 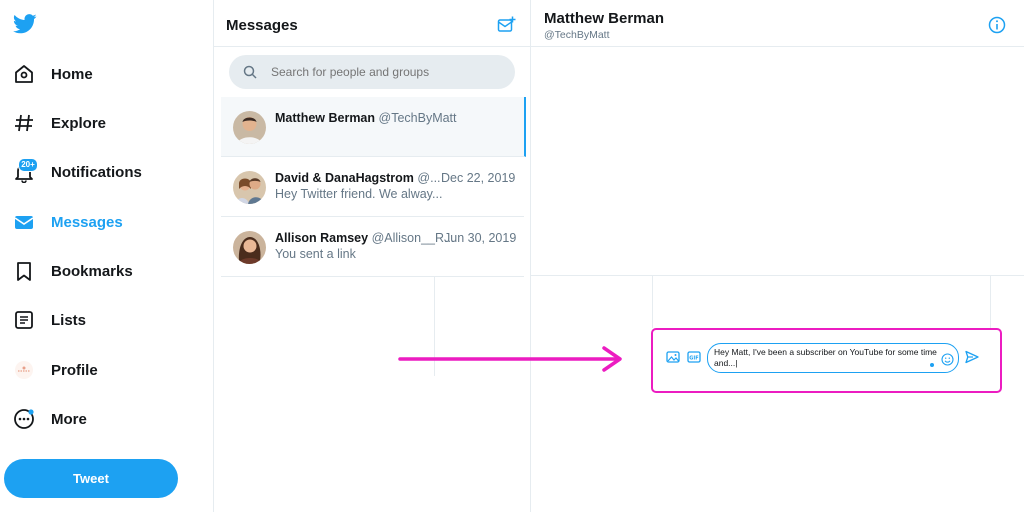 I want to click on nav-label-messages: Messages, so click(x=87, y=222).